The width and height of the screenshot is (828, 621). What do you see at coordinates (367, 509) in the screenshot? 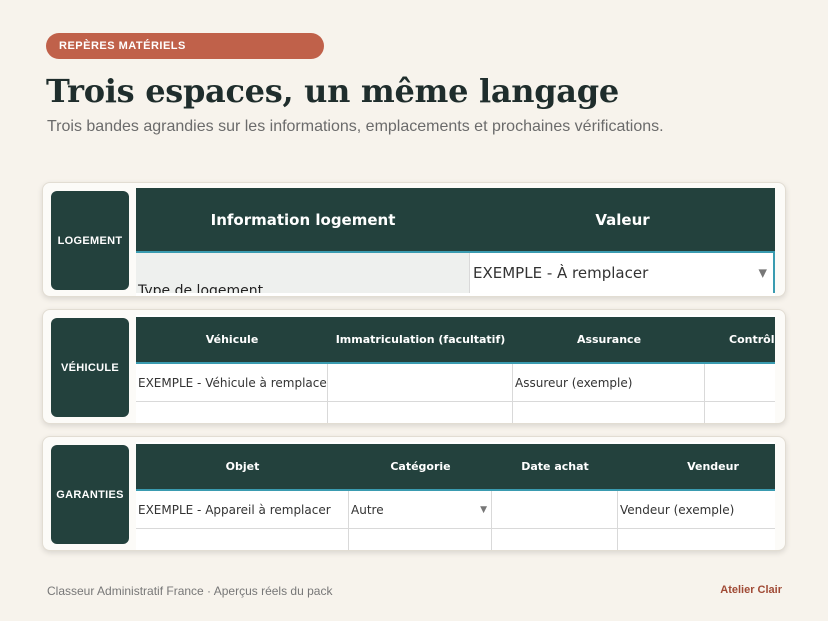
I see `cell-text: Autre` at bounding box center [367, 509].